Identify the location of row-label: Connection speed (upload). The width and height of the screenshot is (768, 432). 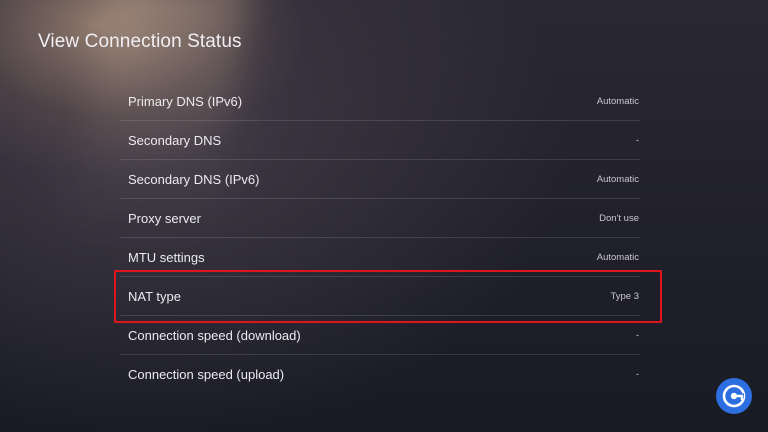
(206, 374).